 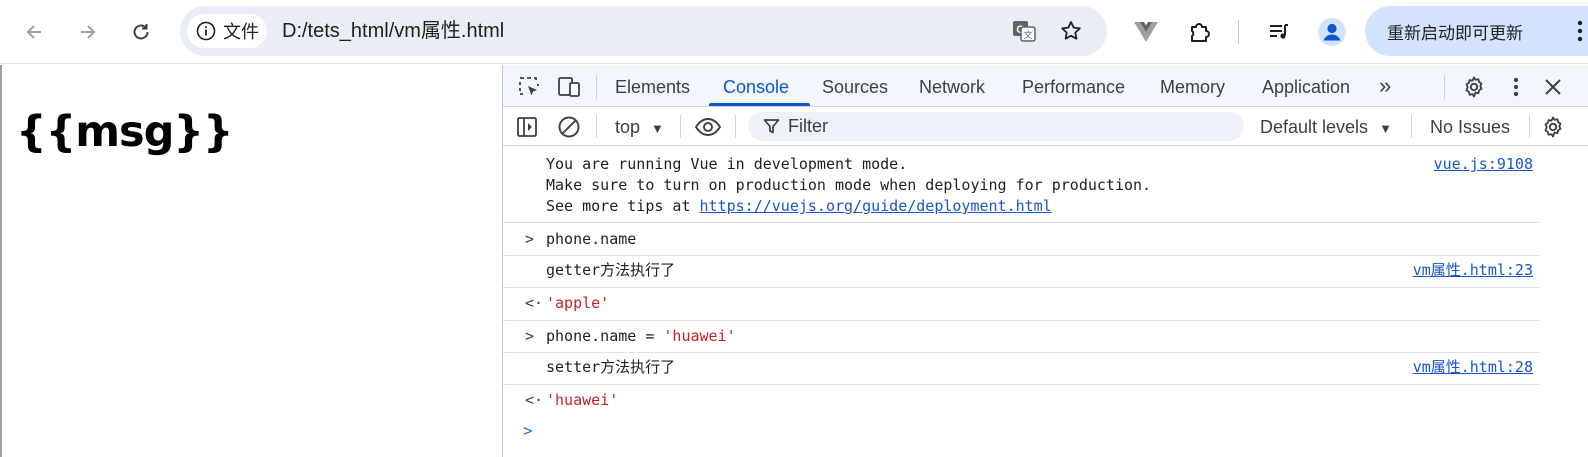 What do you see at coordinates (1473, 367) in the screenshot?
I see `source-link: vm属性.html:28` at bounding box center [1473, 367].